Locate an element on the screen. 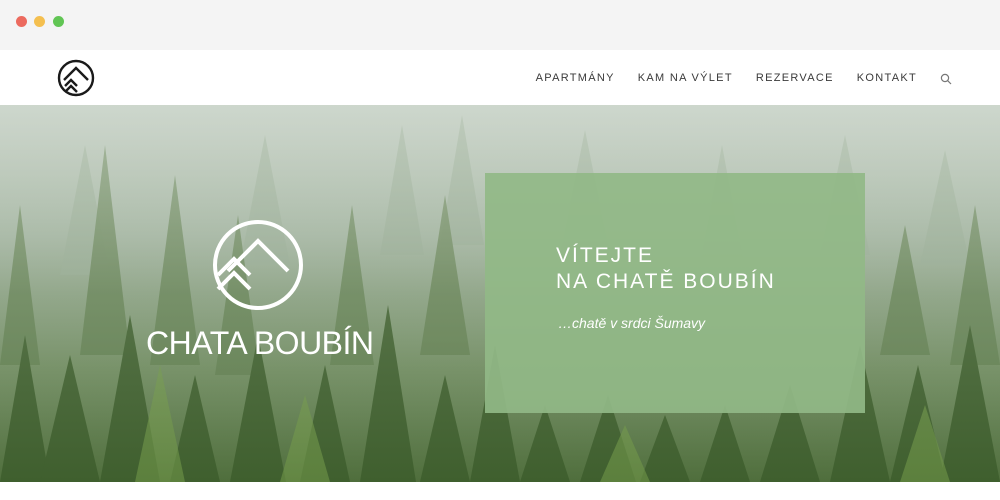 The height and width of the screenshot is (500, 1000). site-header: APARTMÁNY KAM NA VÝLET REZERVACE KONTAKT is located at coordinates (500, 77).